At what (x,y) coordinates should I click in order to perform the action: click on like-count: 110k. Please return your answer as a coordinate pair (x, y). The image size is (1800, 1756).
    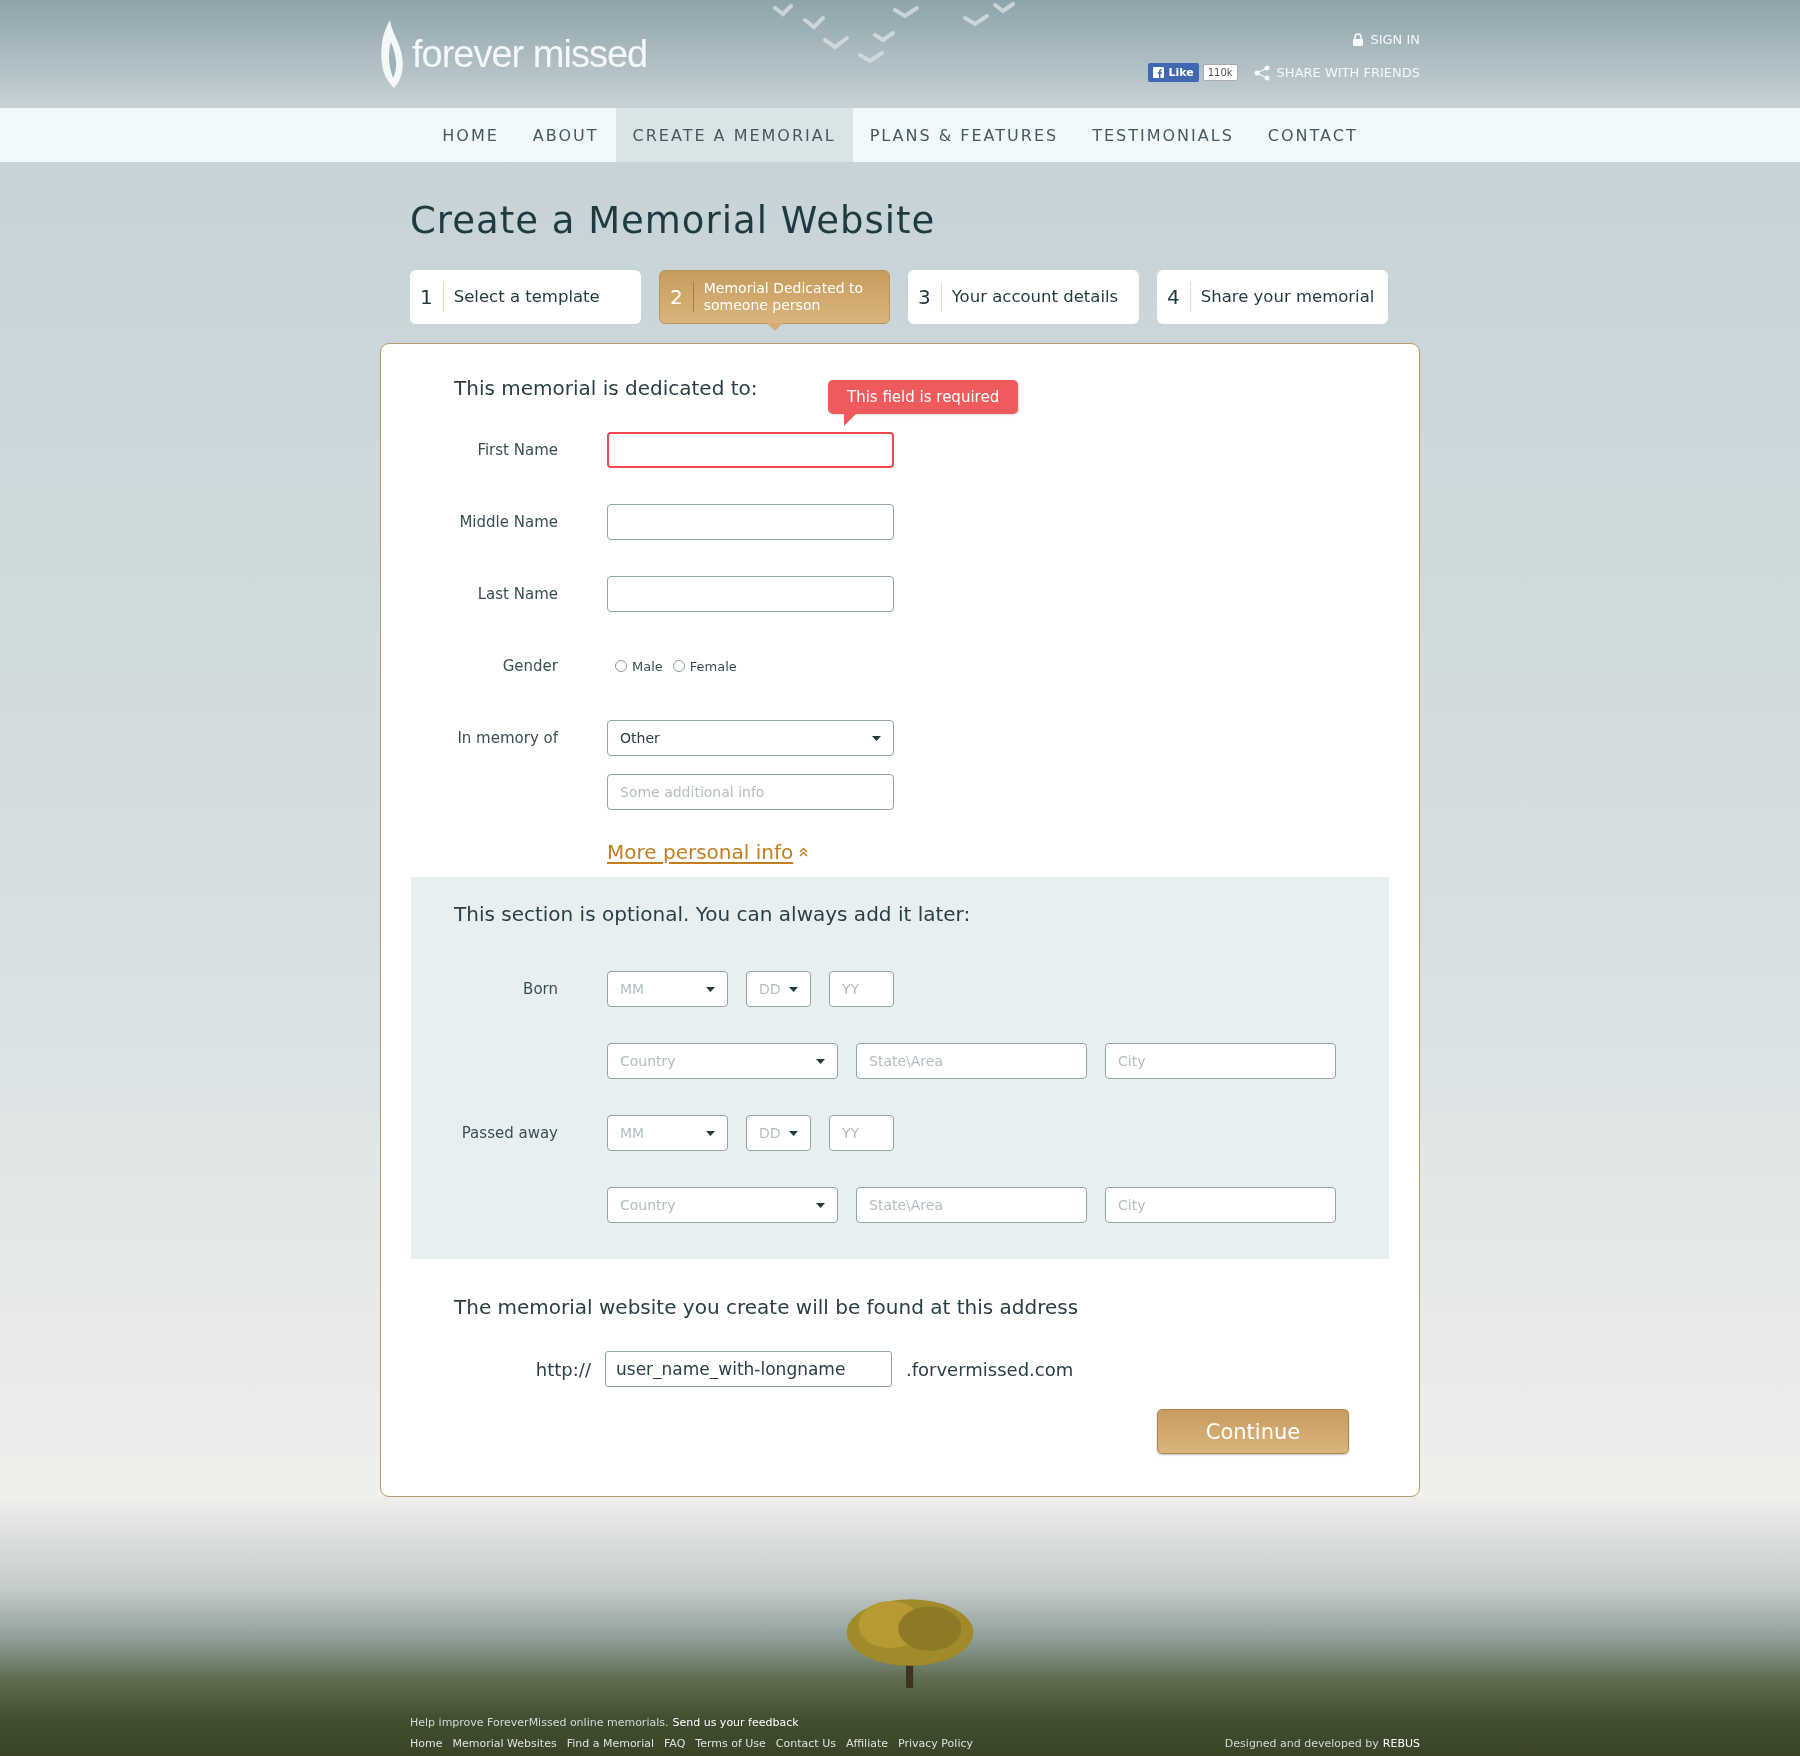
    Looking at the image, I should click on (1220, 72).